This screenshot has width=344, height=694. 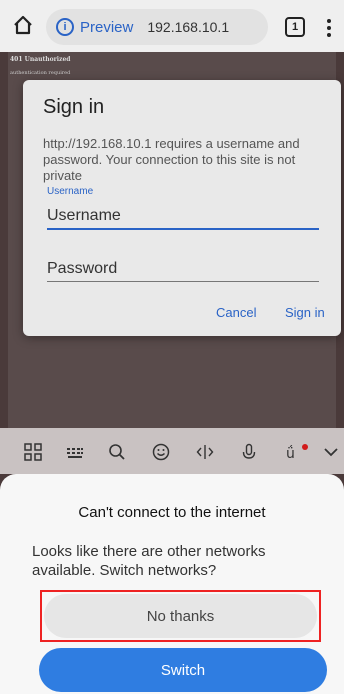 I want to click on tab-switcher-button: 1, so click(x=295, y=27).